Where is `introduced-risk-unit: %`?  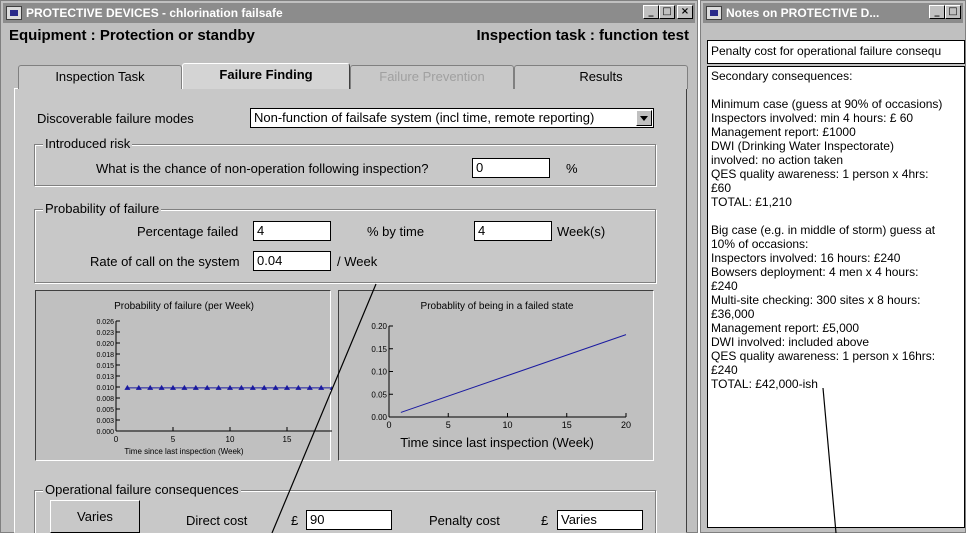 introduced-risk-unit: % is located at coordinates (572, 168).